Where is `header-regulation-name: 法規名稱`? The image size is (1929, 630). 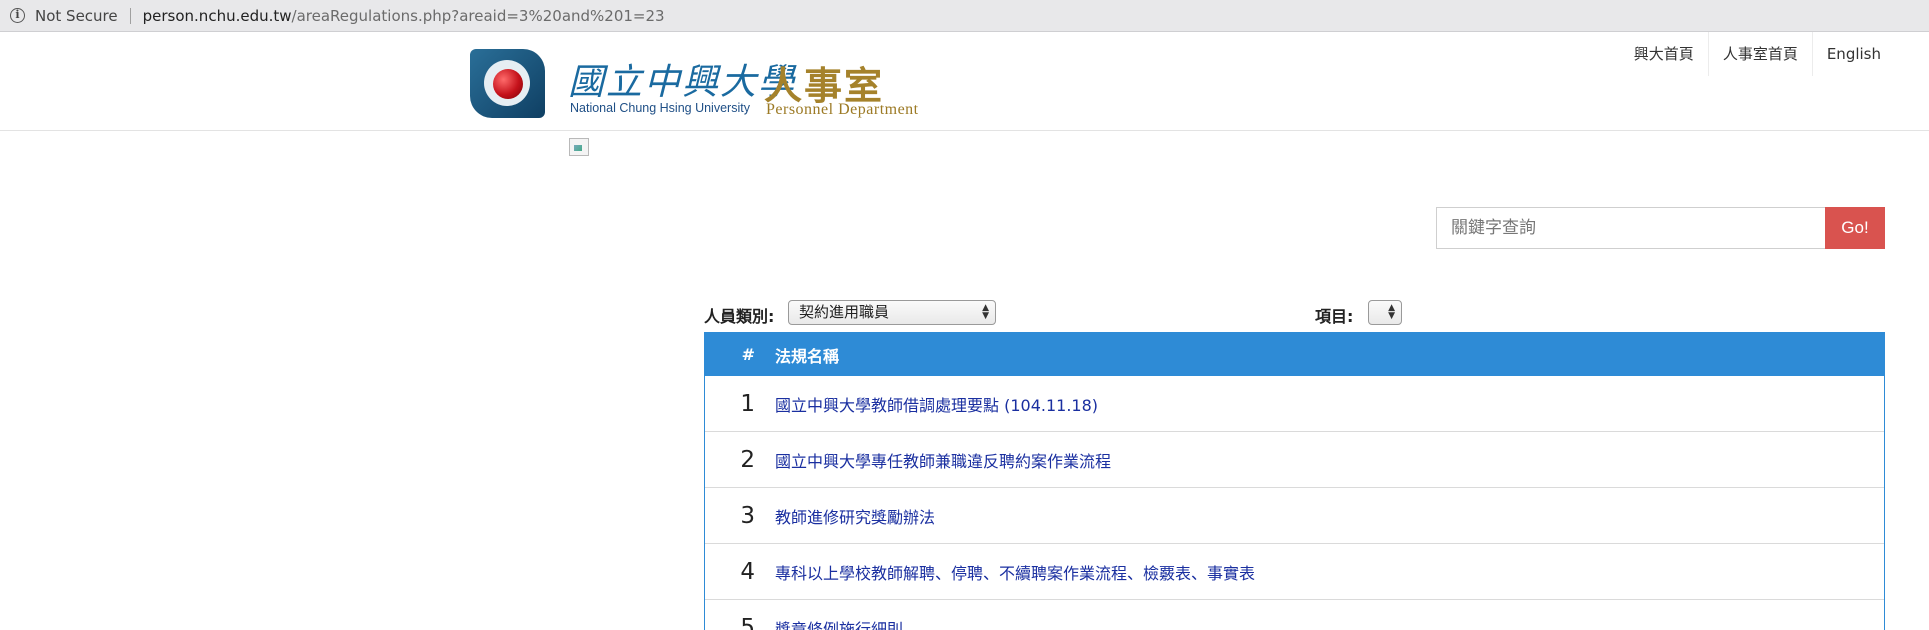 header-regulation-name: 法規名稱 is located at coordinates (807, 356).